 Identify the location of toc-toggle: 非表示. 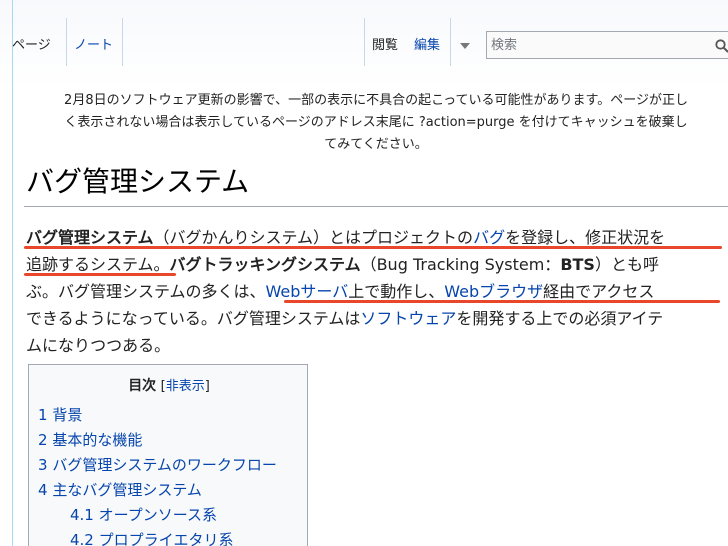
(185, 386).